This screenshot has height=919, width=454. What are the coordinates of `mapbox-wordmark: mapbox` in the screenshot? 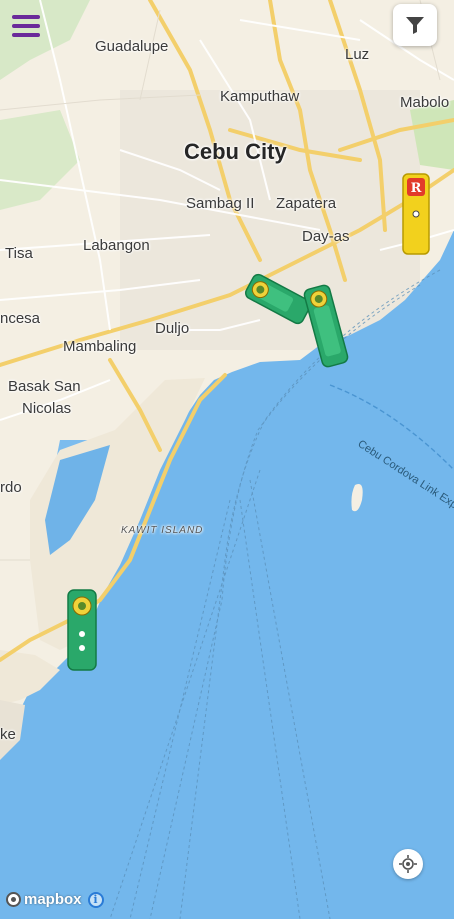 It's located at (53, 899).